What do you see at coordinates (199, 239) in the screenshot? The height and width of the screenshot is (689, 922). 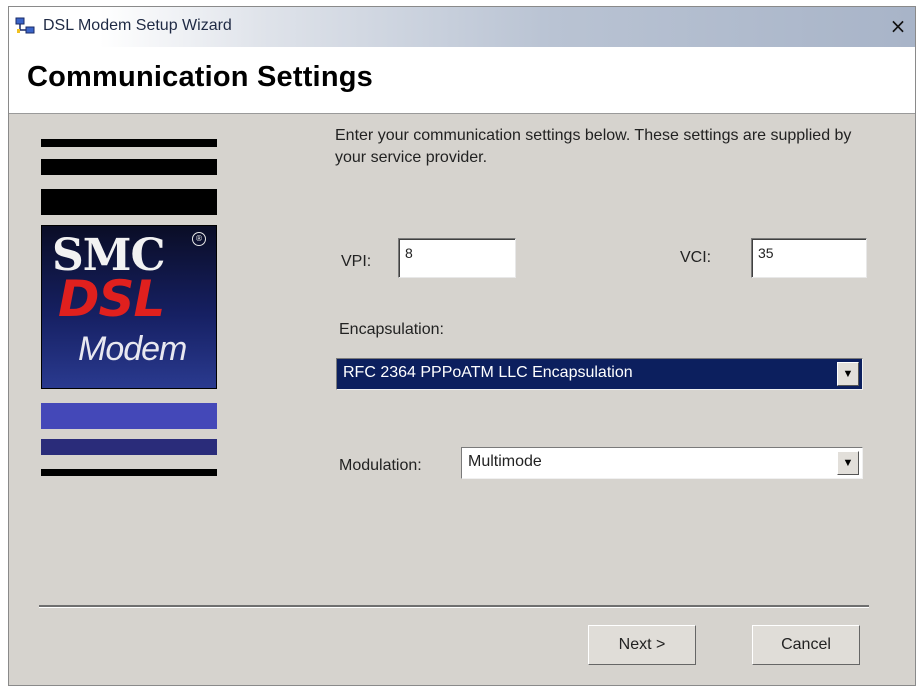 I see `registered-mark: ®` at bounding box center [199, 239].